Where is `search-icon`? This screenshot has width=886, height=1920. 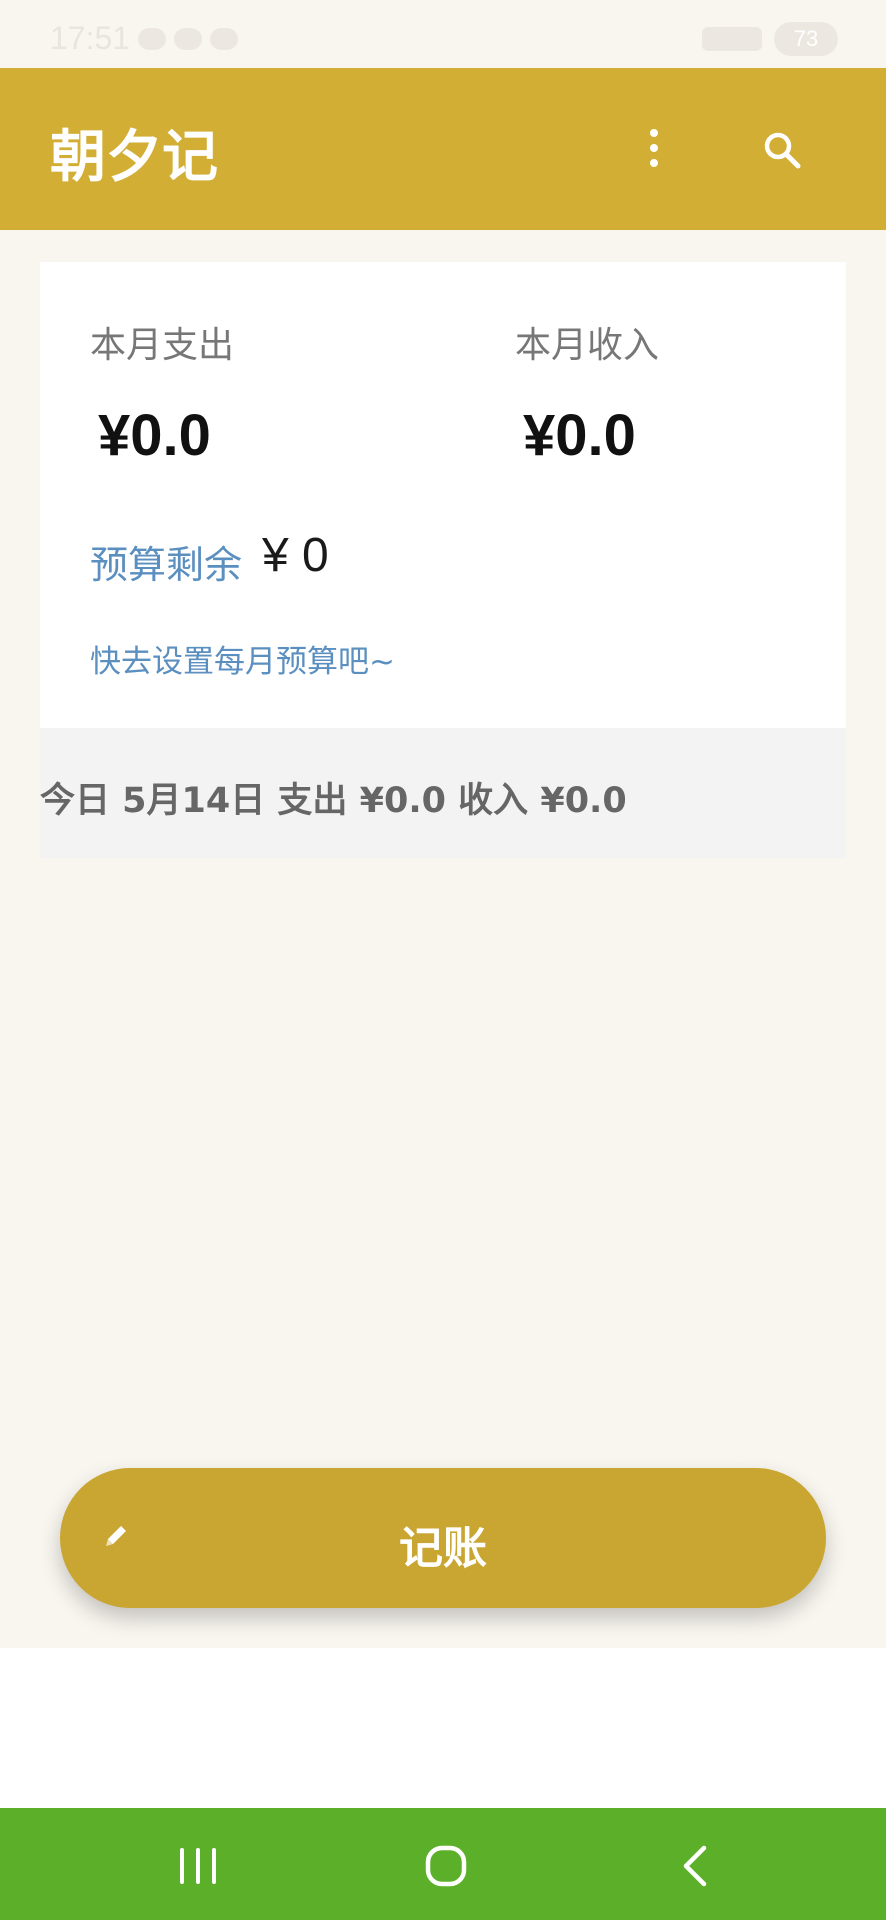
search-icon is located at coordinates (782, 150).